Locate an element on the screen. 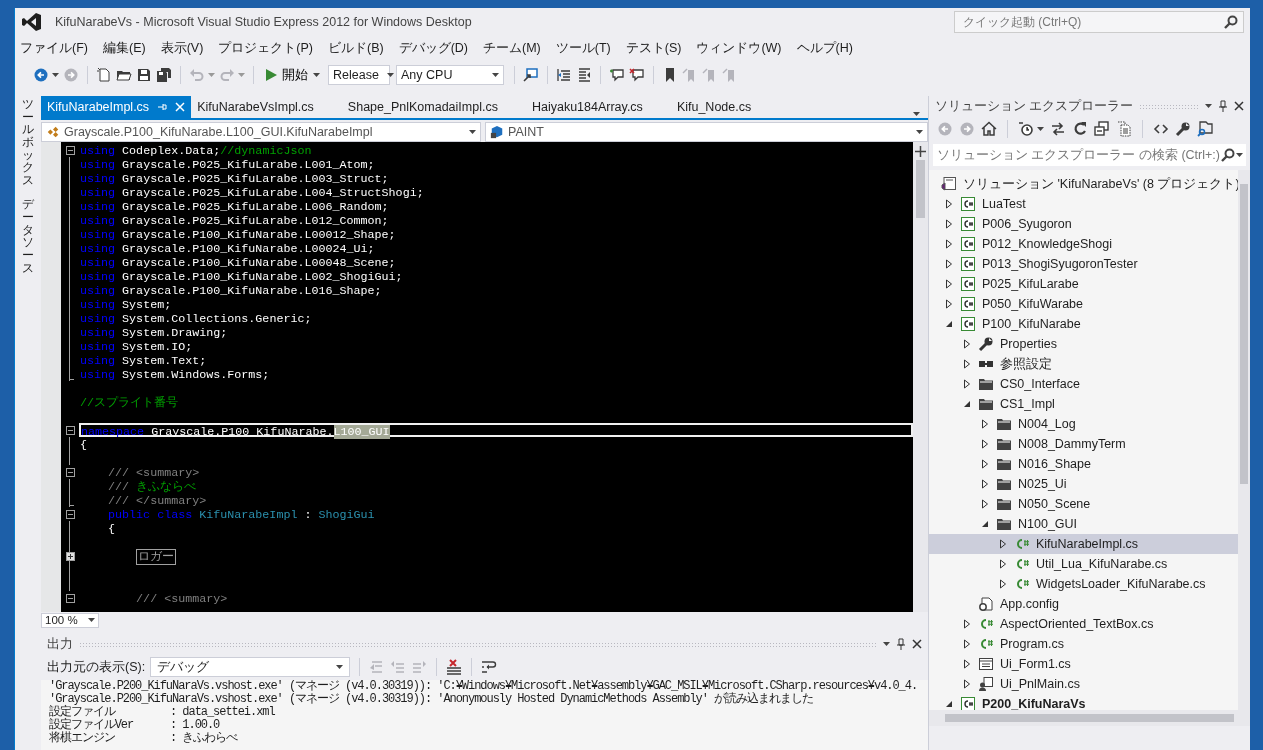 This screenshot has height=750, width=1263. member-dropdown: PAINT is located at coordinates (706, 132).